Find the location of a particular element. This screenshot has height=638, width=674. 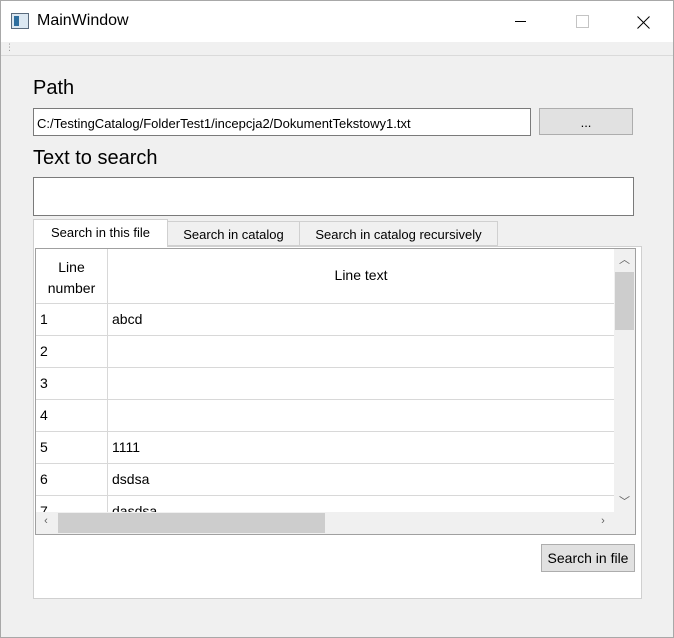

table-row: 5 1111 is located at coordinates (325, 447).